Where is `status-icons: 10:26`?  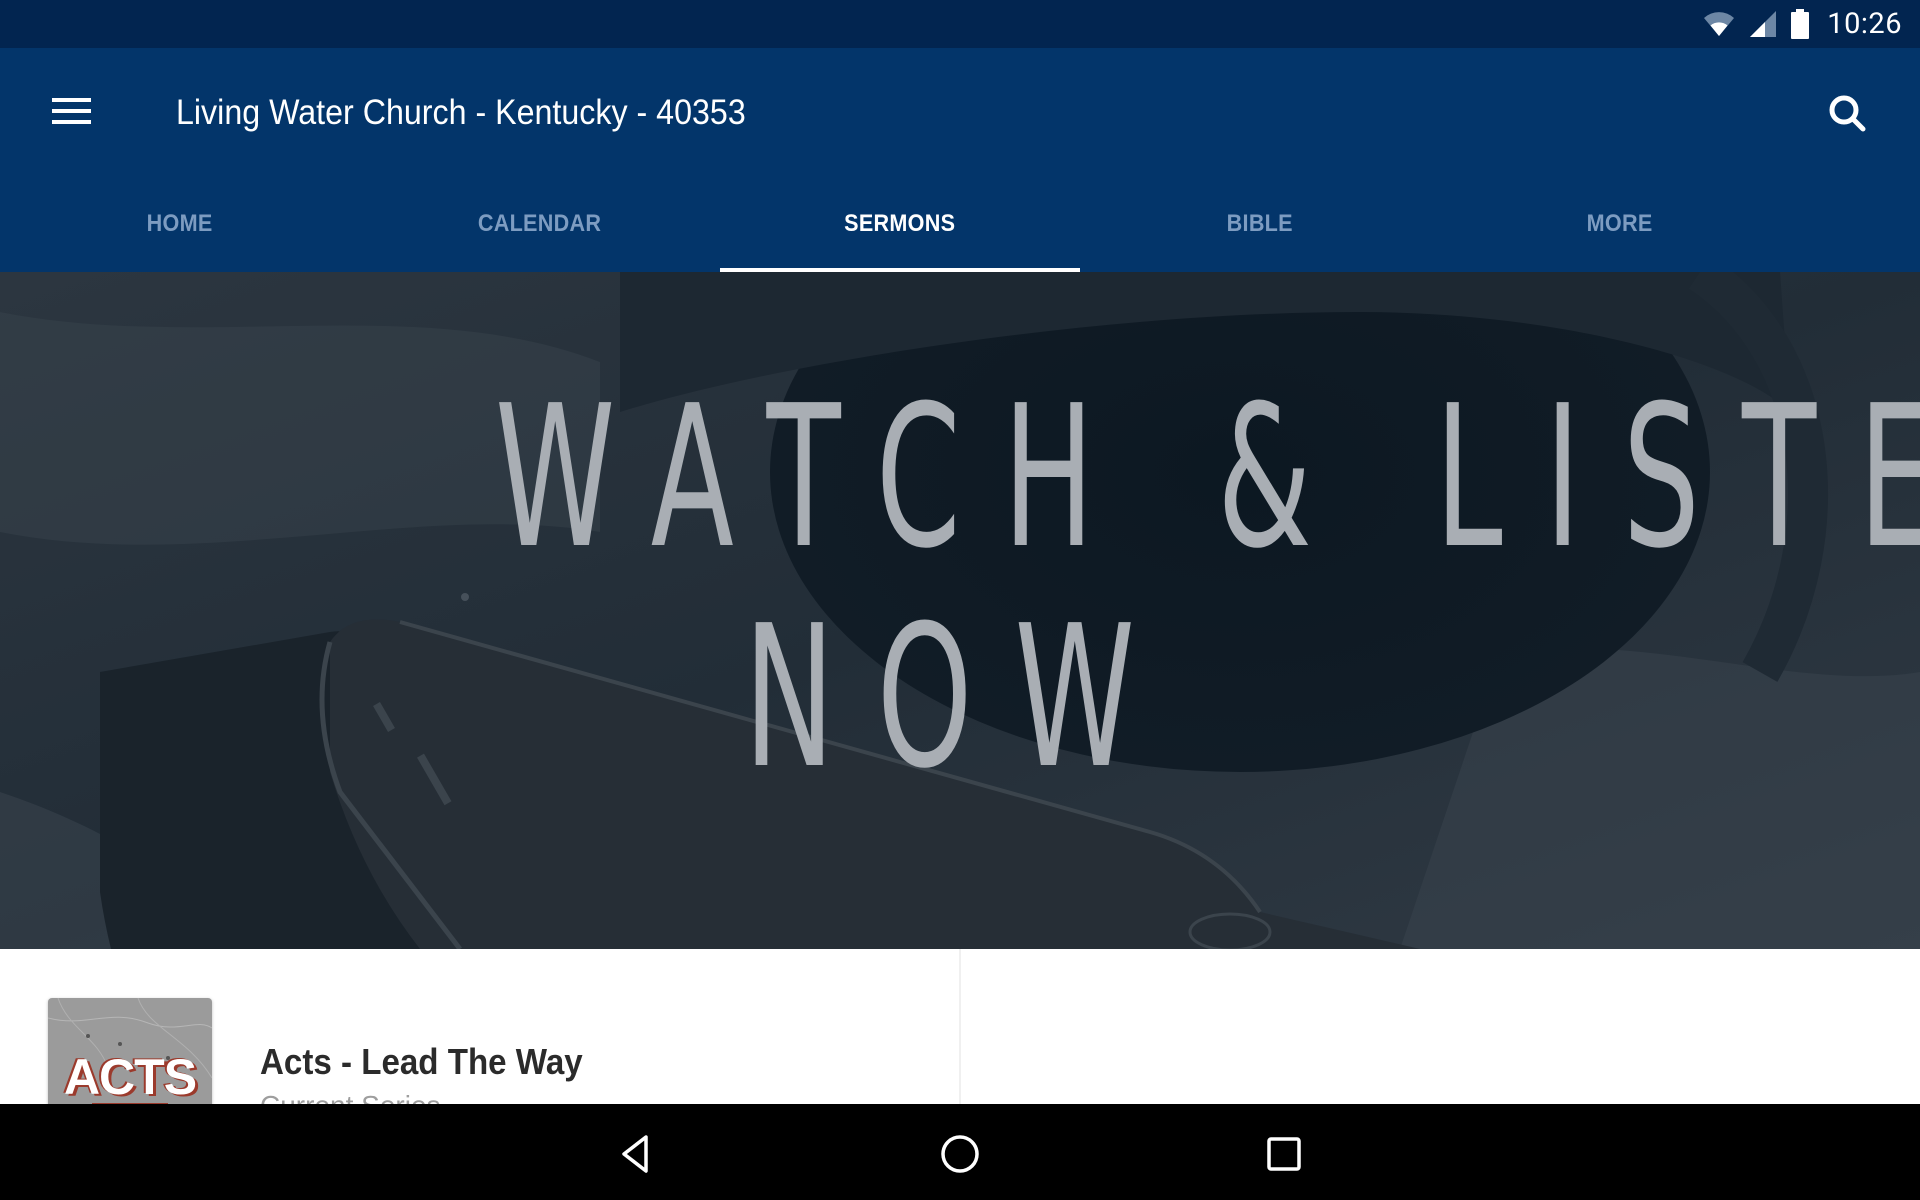
status-icons: 10:26 is located at coordinates (1802, 24).